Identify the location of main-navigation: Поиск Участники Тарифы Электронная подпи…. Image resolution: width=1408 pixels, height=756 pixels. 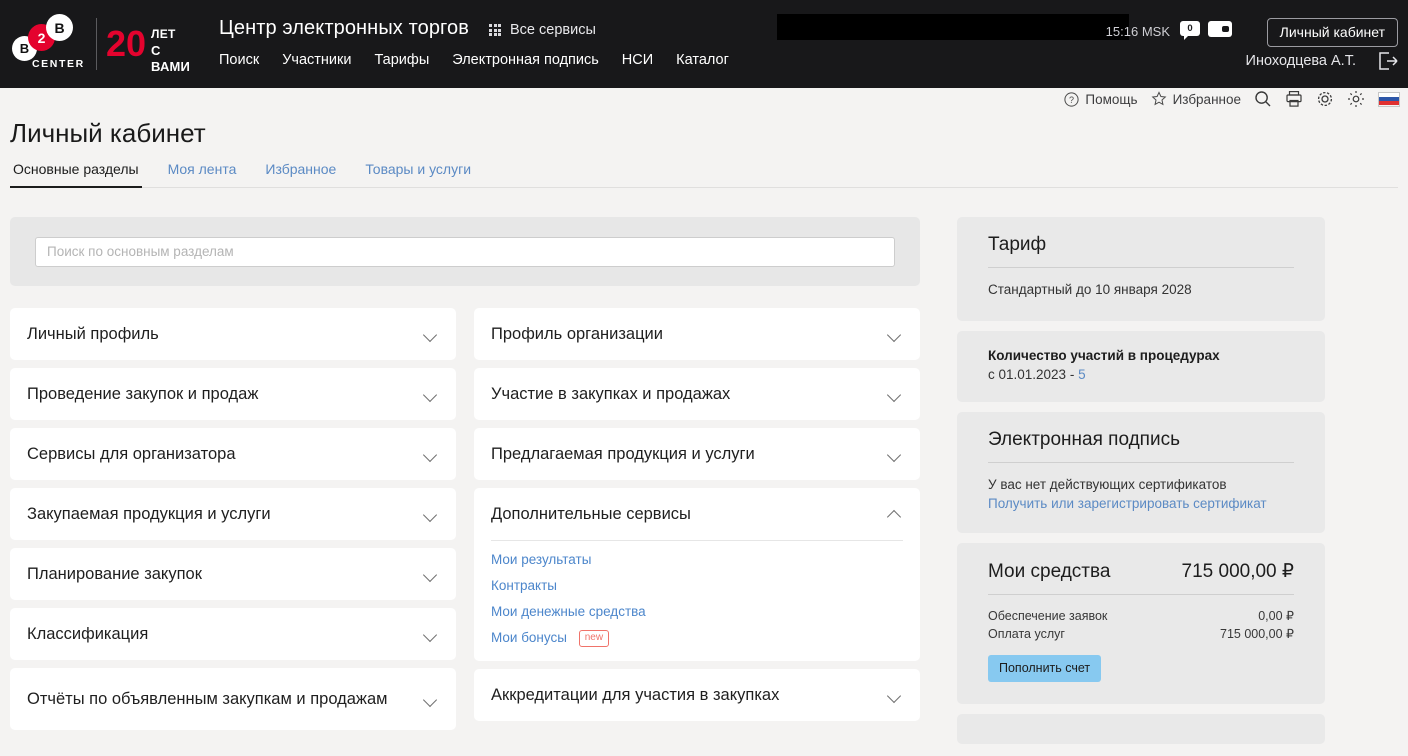
(474, 60).